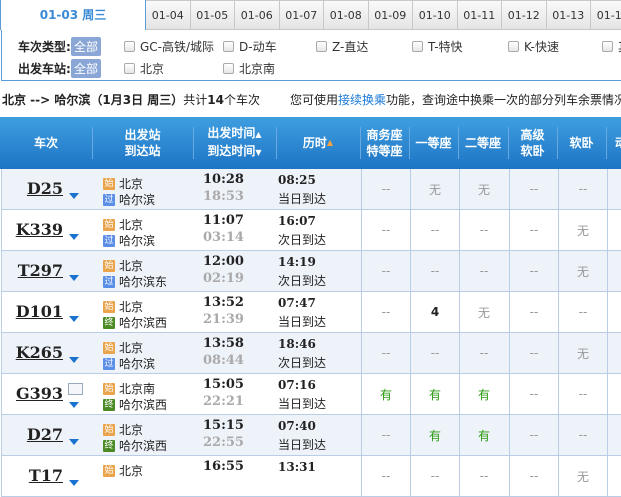  I want to click on date-tab: 01-08, so click(346, 15).